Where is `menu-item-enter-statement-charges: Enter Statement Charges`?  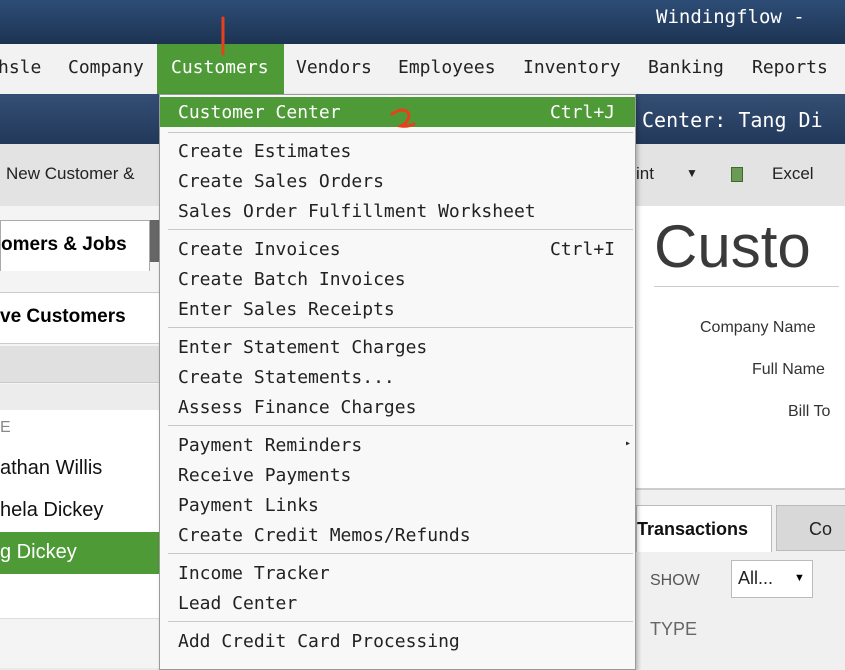 menu-item-enter-statement-charges: Enter Statement Charges is located at coordinates (397, 347).